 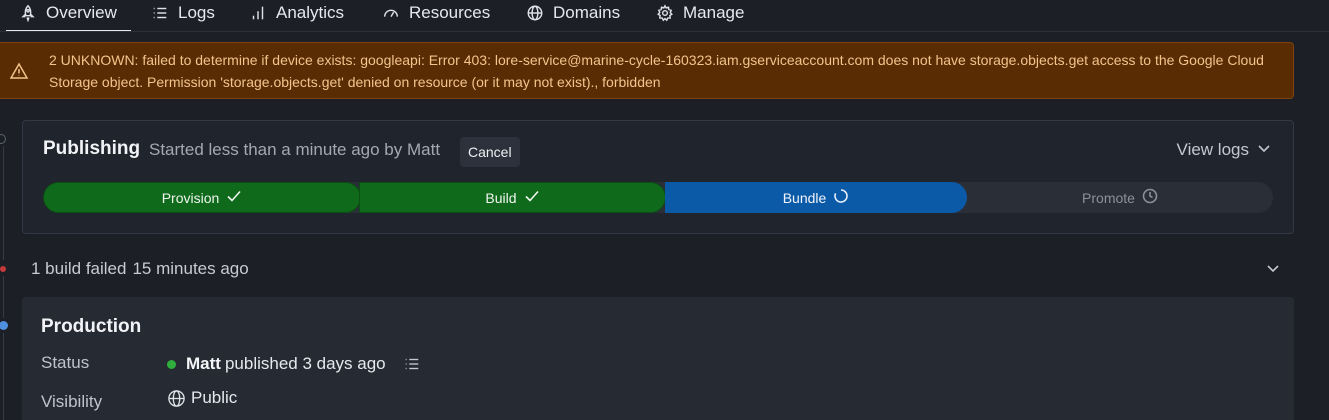 I want to click on step-promote: Promote, so click(x=1120, y=197).